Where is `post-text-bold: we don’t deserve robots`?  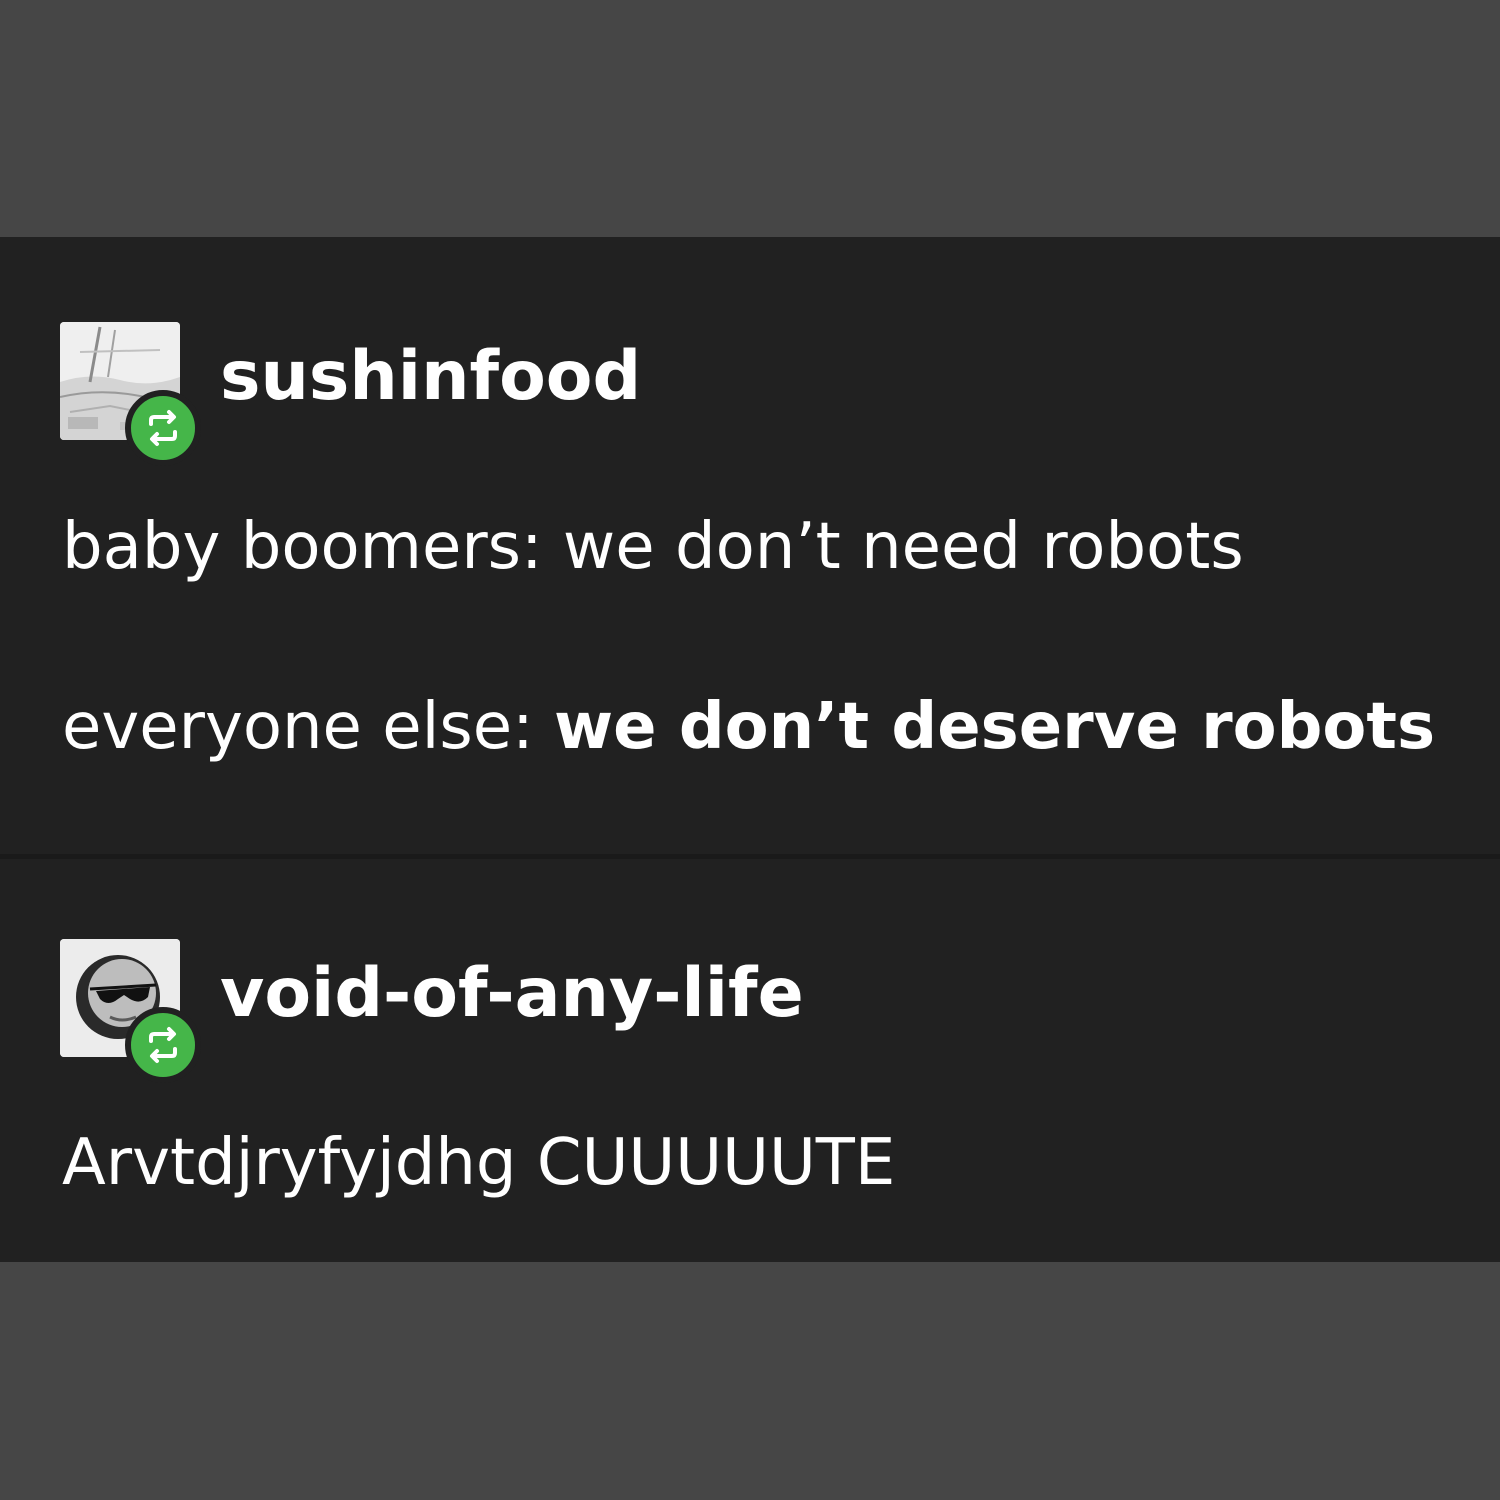
post-text-bold: we don’t deserve robots is located at coordinates (995, 727).